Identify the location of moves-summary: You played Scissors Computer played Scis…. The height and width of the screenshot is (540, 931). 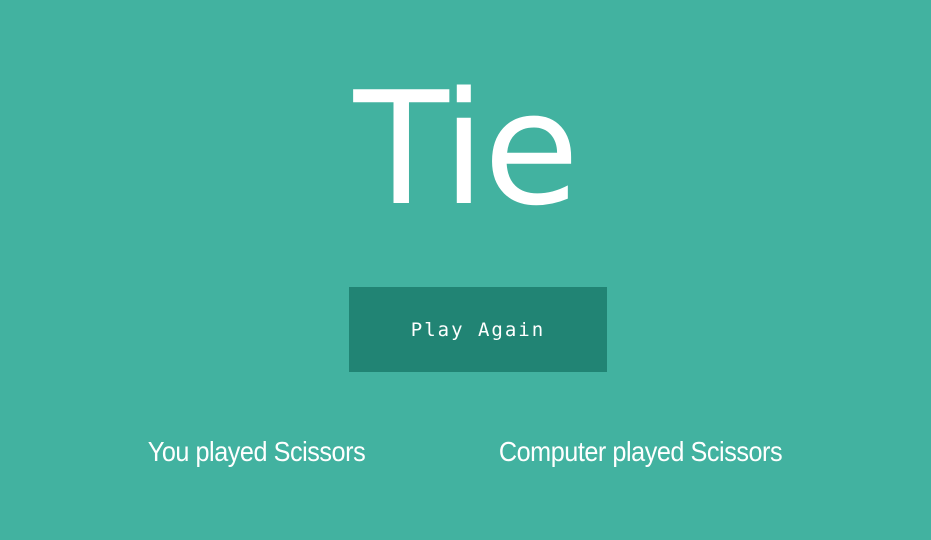
(465, 452).